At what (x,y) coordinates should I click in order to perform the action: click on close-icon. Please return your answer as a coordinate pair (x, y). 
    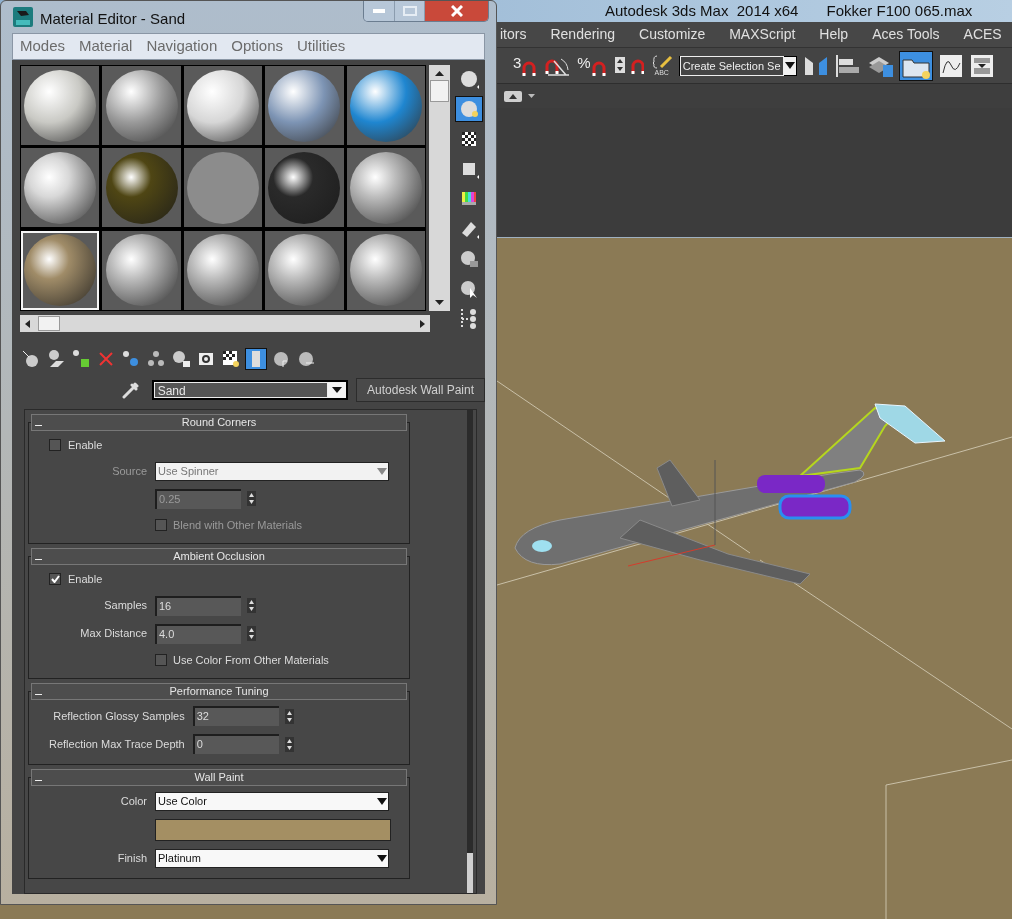
    Looking at the image, I should click on (456, 11).